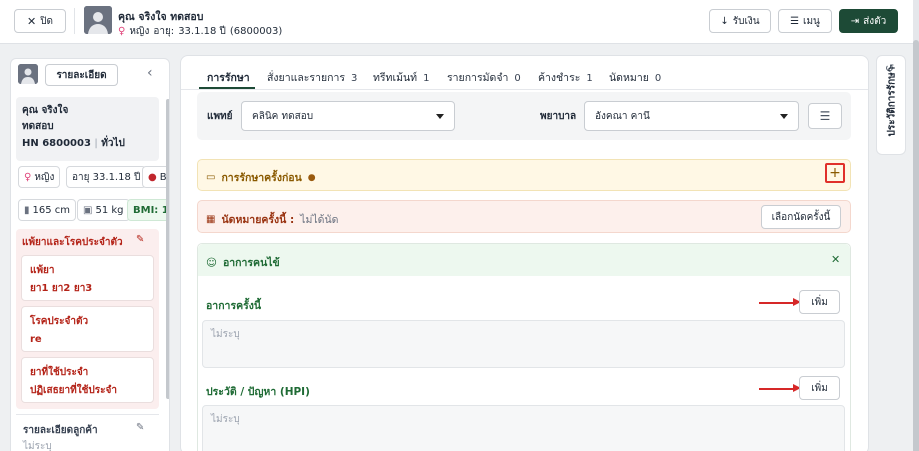 The width and height of the screenshot is (919, 451). What do you see at coordinates (524, 116) in the screenshot?
I see `staff-filter-row: แพทย์ คลินิค ทดสอบ พยาบาล อังคณา คานึ ☰` at bounding box center [524, 116].